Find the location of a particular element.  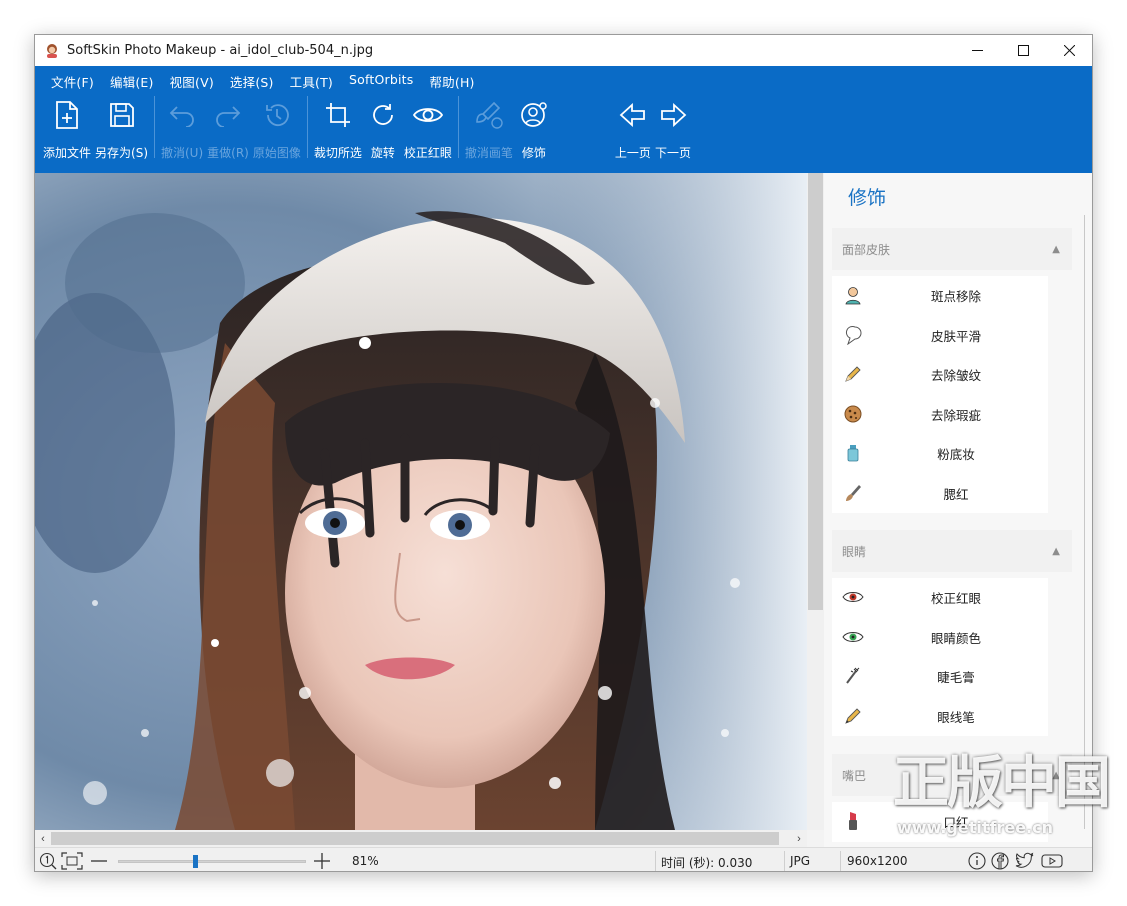

original-image-label: 原始图像 is located at coordinates (276, 153).